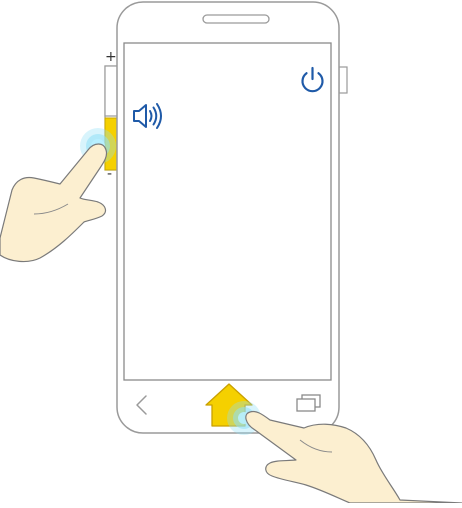 The width and height of the screenshot is (462, 508). Describe the element at coordinates (111, 57) in the screenshot. I see `volume-plus-label: +` at that location.